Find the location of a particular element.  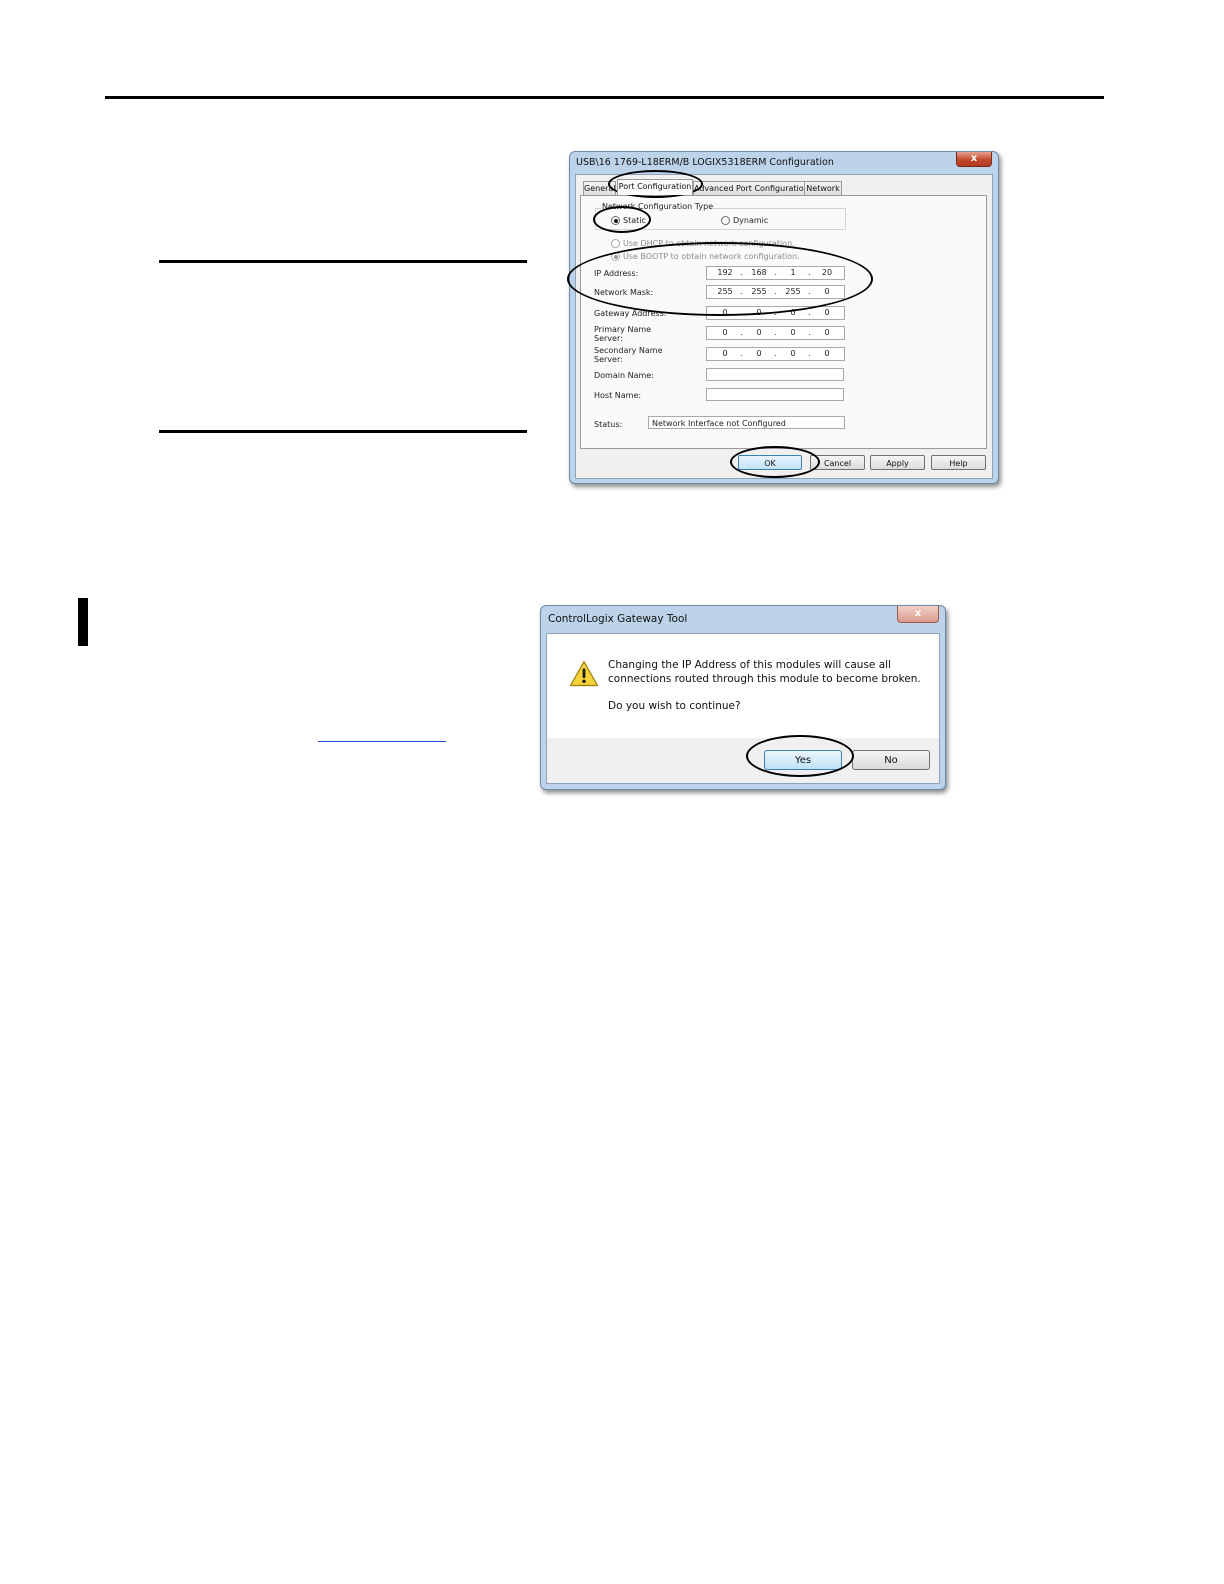

secondary-octet-1: 0 is located at coordinates (725, 353).